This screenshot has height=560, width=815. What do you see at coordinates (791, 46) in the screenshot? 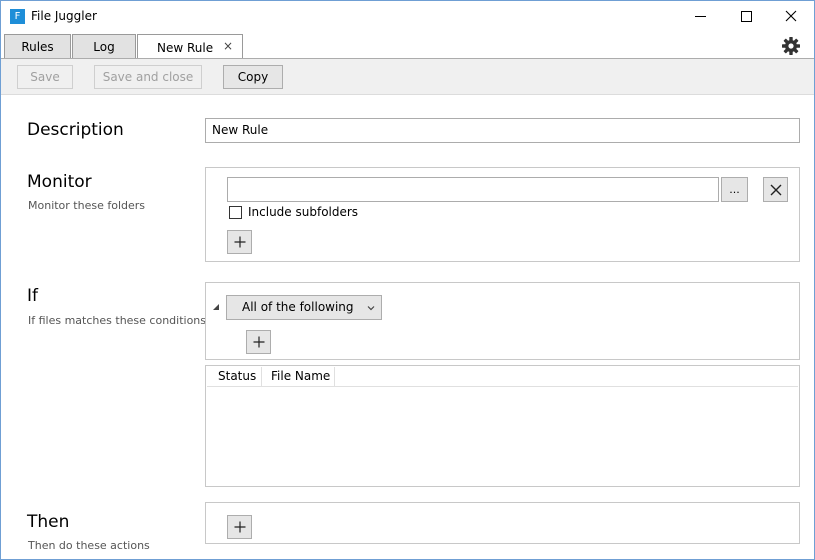
I see `gear-icon` at bounding box center [791, 46].